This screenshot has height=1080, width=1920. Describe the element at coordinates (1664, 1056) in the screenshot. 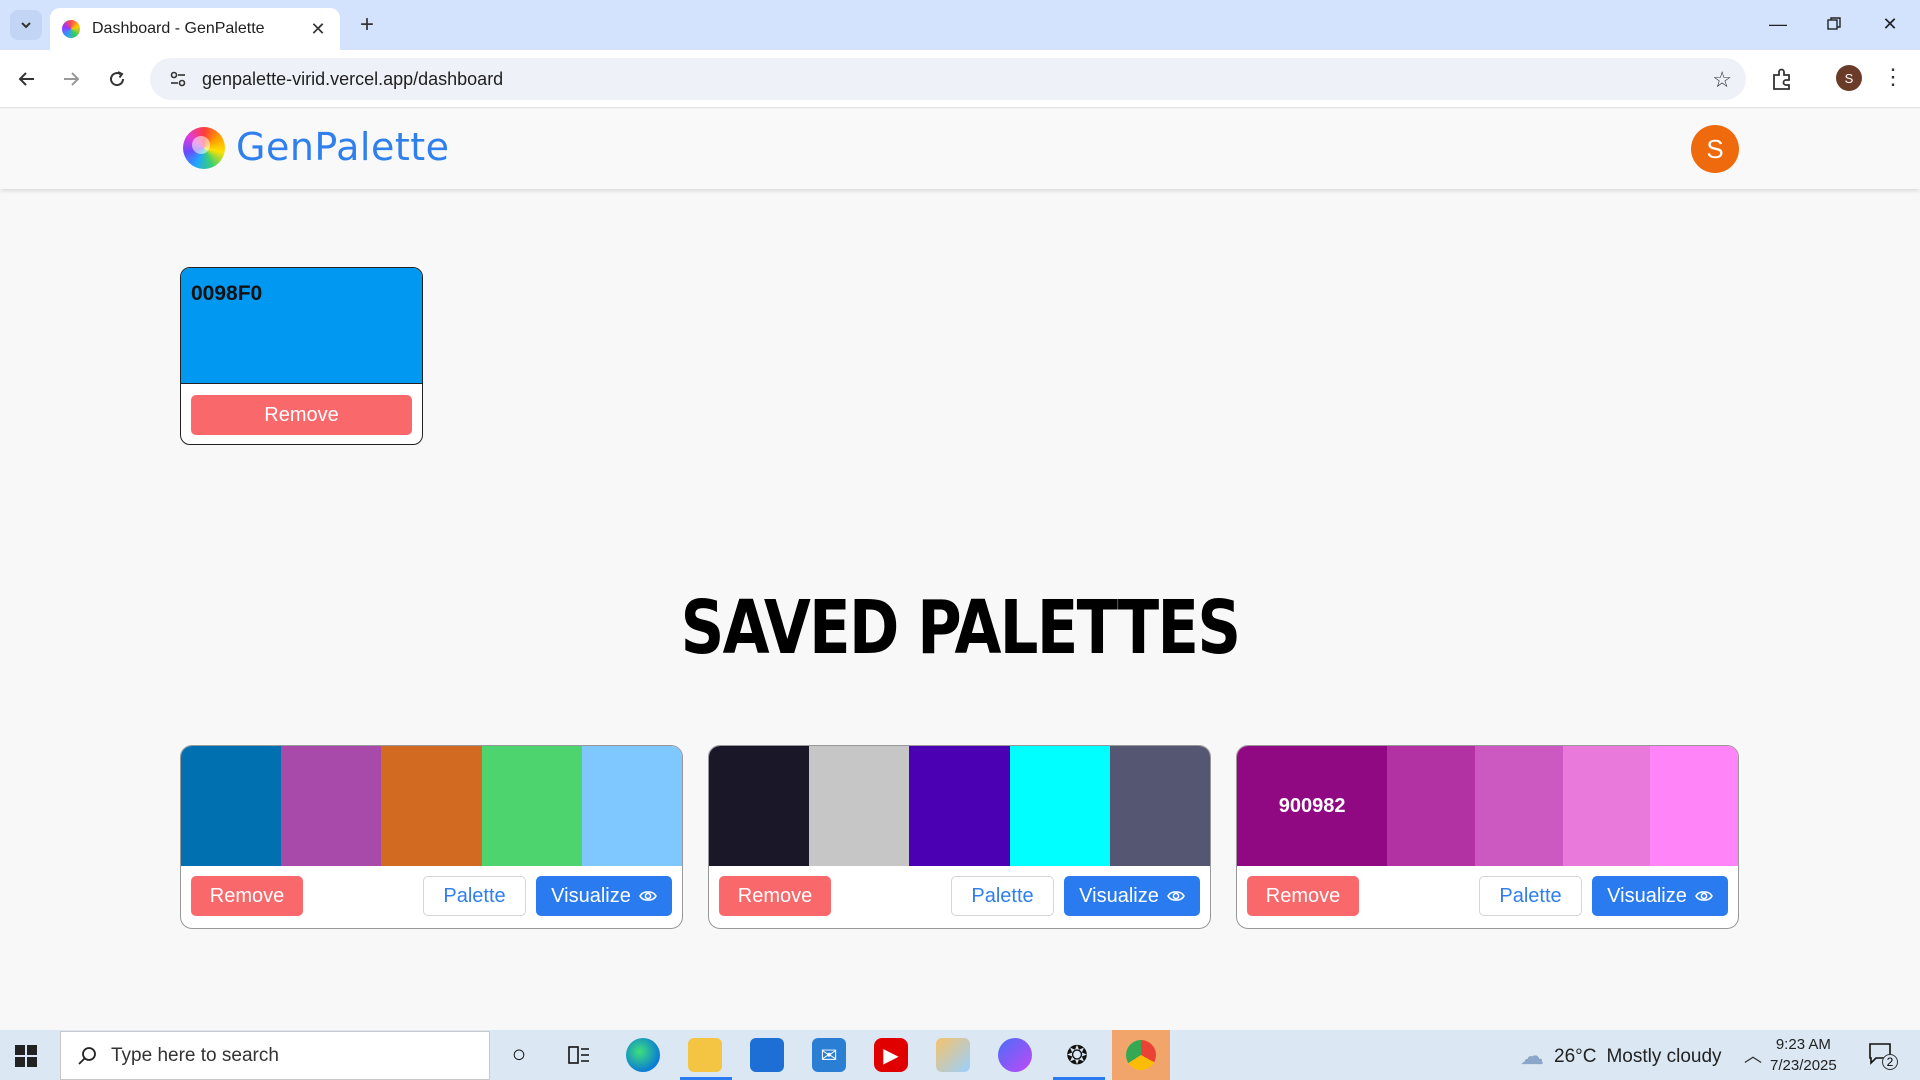

I see `weather-desc: Mostly cloudy` at that location.